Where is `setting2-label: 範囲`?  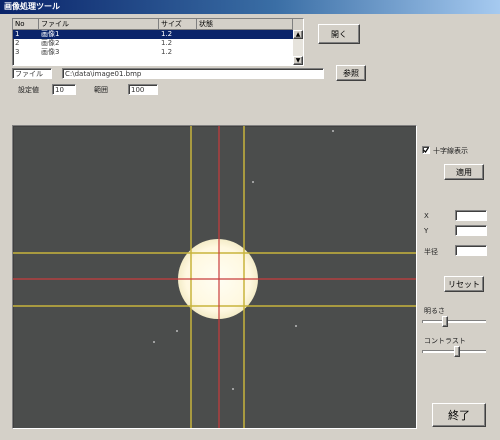
setting2-label: 範囲 is located at coordinates (101, 90).